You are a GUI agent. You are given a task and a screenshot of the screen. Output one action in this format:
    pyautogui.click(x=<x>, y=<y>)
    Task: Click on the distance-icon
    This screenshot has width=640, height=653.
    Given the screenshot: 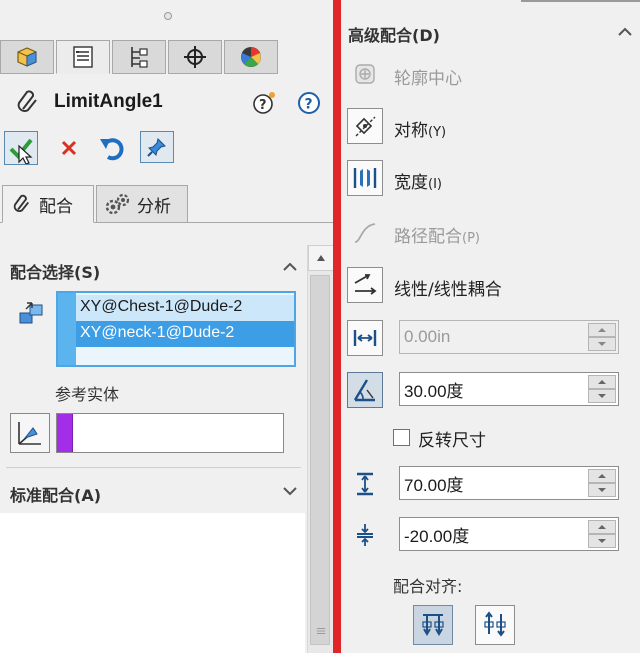 What is the action you would take?
    pyautogui.click(x=365, y=338)
    